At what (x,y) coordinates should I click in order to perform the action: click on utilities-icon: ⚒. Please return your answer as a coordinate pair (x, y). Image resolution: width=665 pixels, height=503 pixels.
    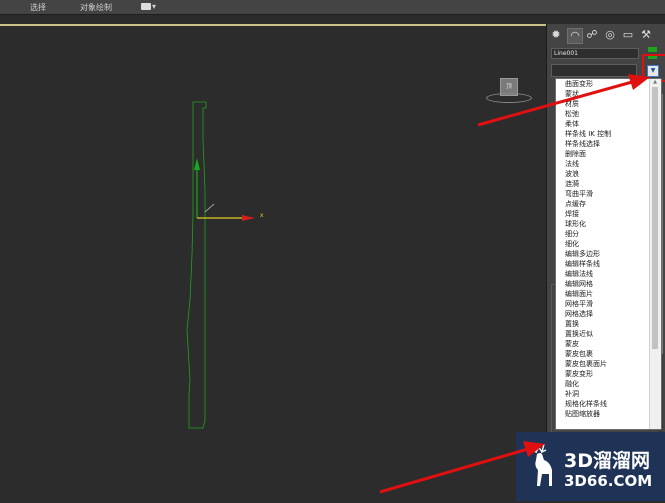
    Looking at the image, I should click on (646, 35).